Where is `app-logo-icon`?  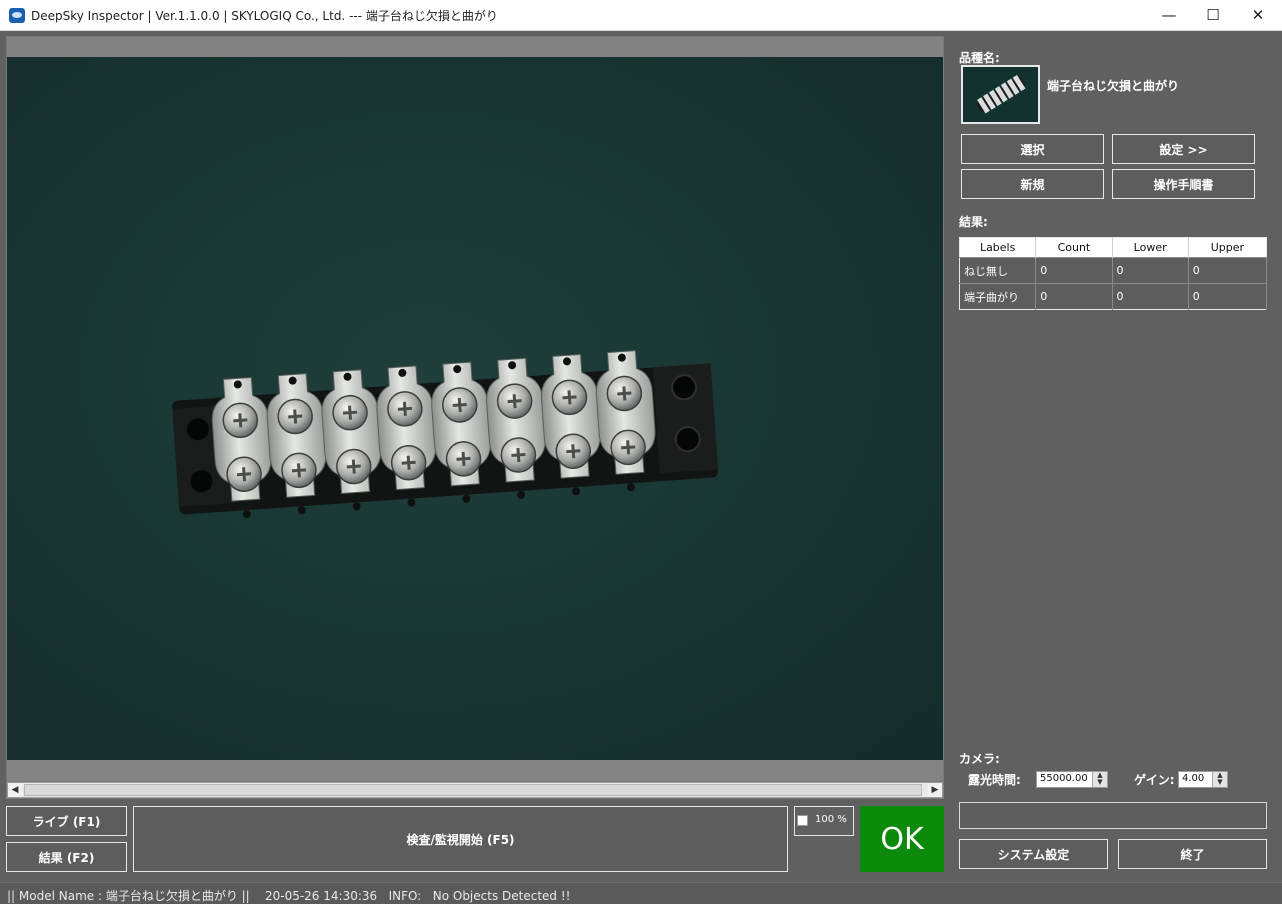 app-logo-icon is located at coordinates (17, 15).